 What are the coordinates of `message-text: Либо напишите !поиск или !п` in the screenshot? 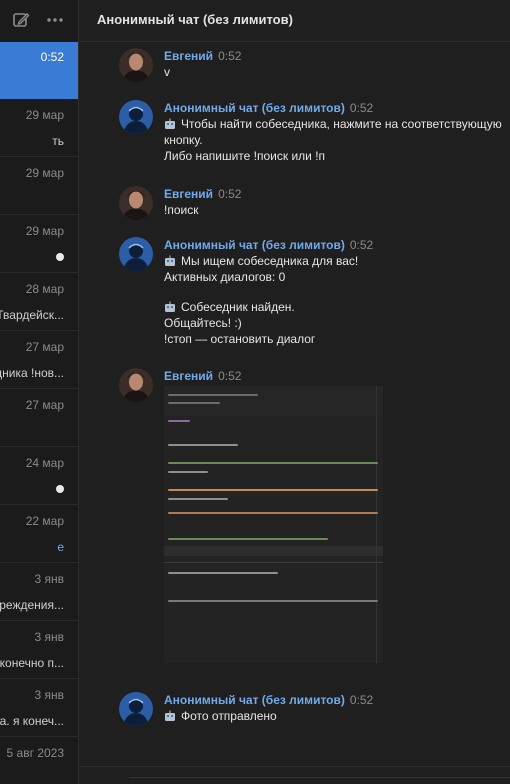 It's located at (245, 156).